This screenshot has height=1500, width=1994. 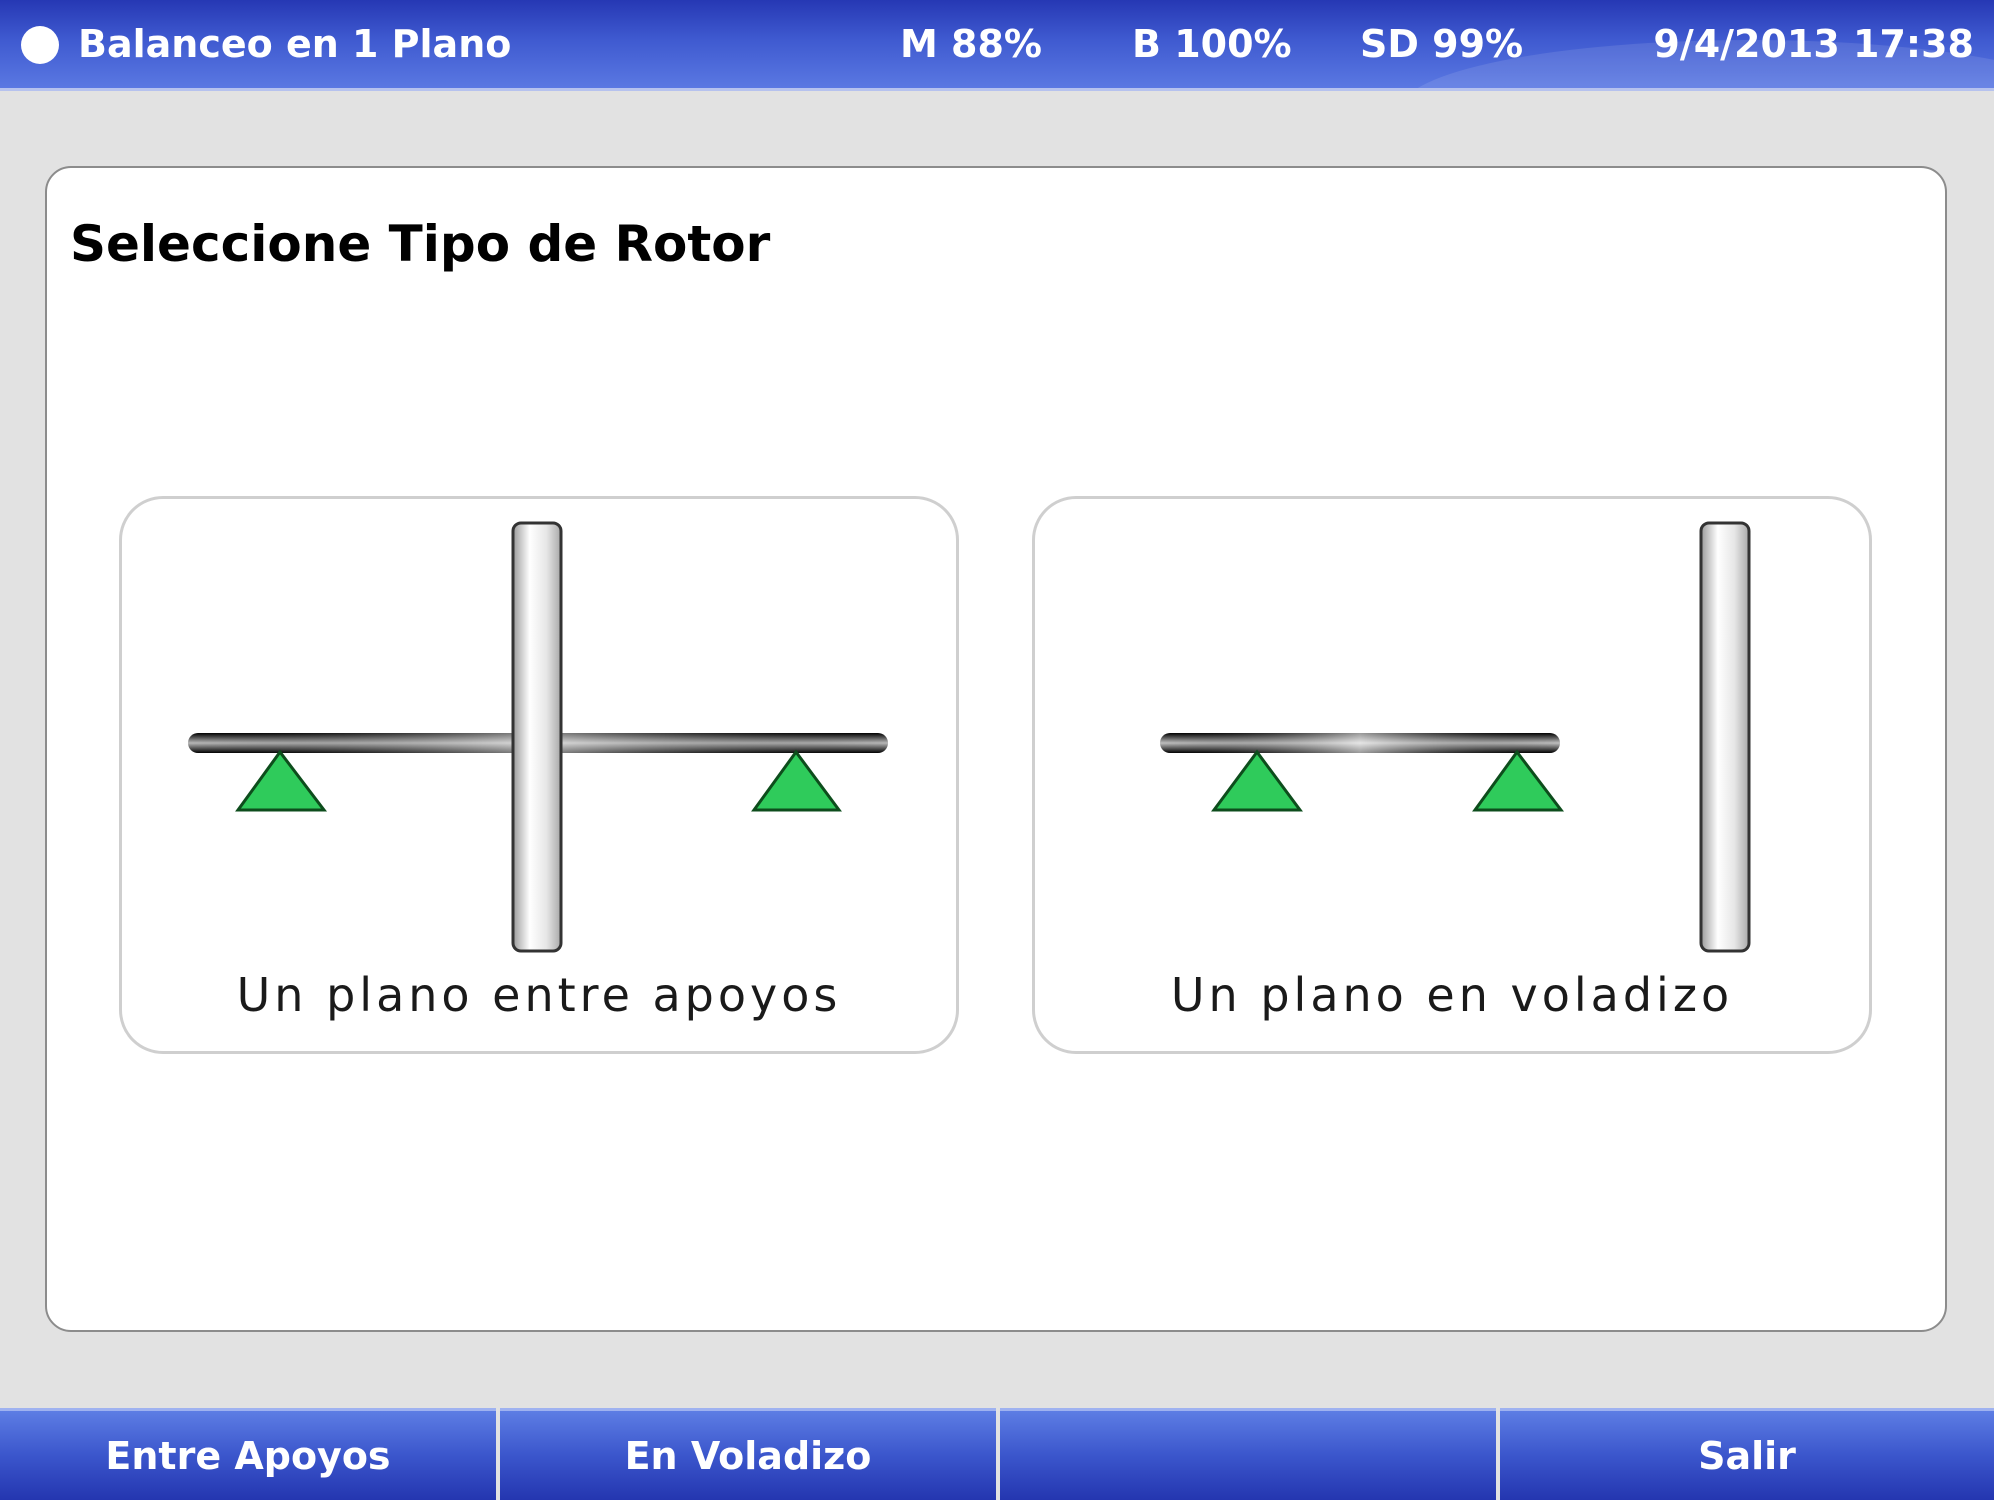 I want to click on sd-card-status: SD 99%, so click(x=1442, y=44).